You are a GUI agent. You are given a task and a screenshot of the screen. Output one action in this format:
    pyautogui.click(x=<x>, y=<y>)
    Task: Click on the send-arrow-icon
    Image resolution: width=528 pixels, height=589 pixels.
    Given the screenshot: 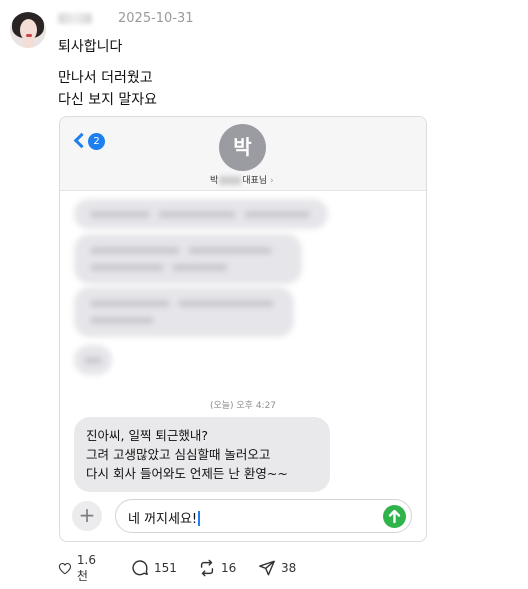 What is the action you would take?
    pyautogui.click(x=394, y=516)
    